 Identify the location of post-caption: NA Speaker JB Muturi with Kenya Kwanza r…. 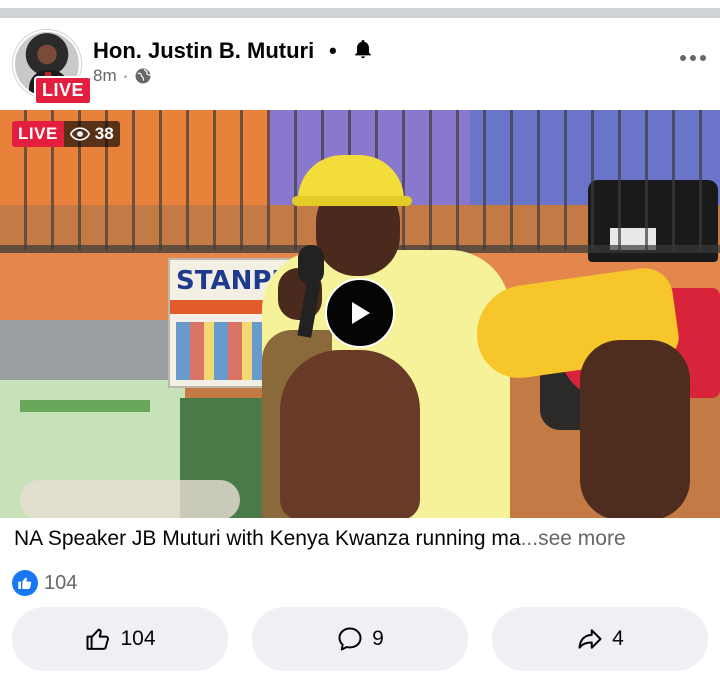
(320, 539).